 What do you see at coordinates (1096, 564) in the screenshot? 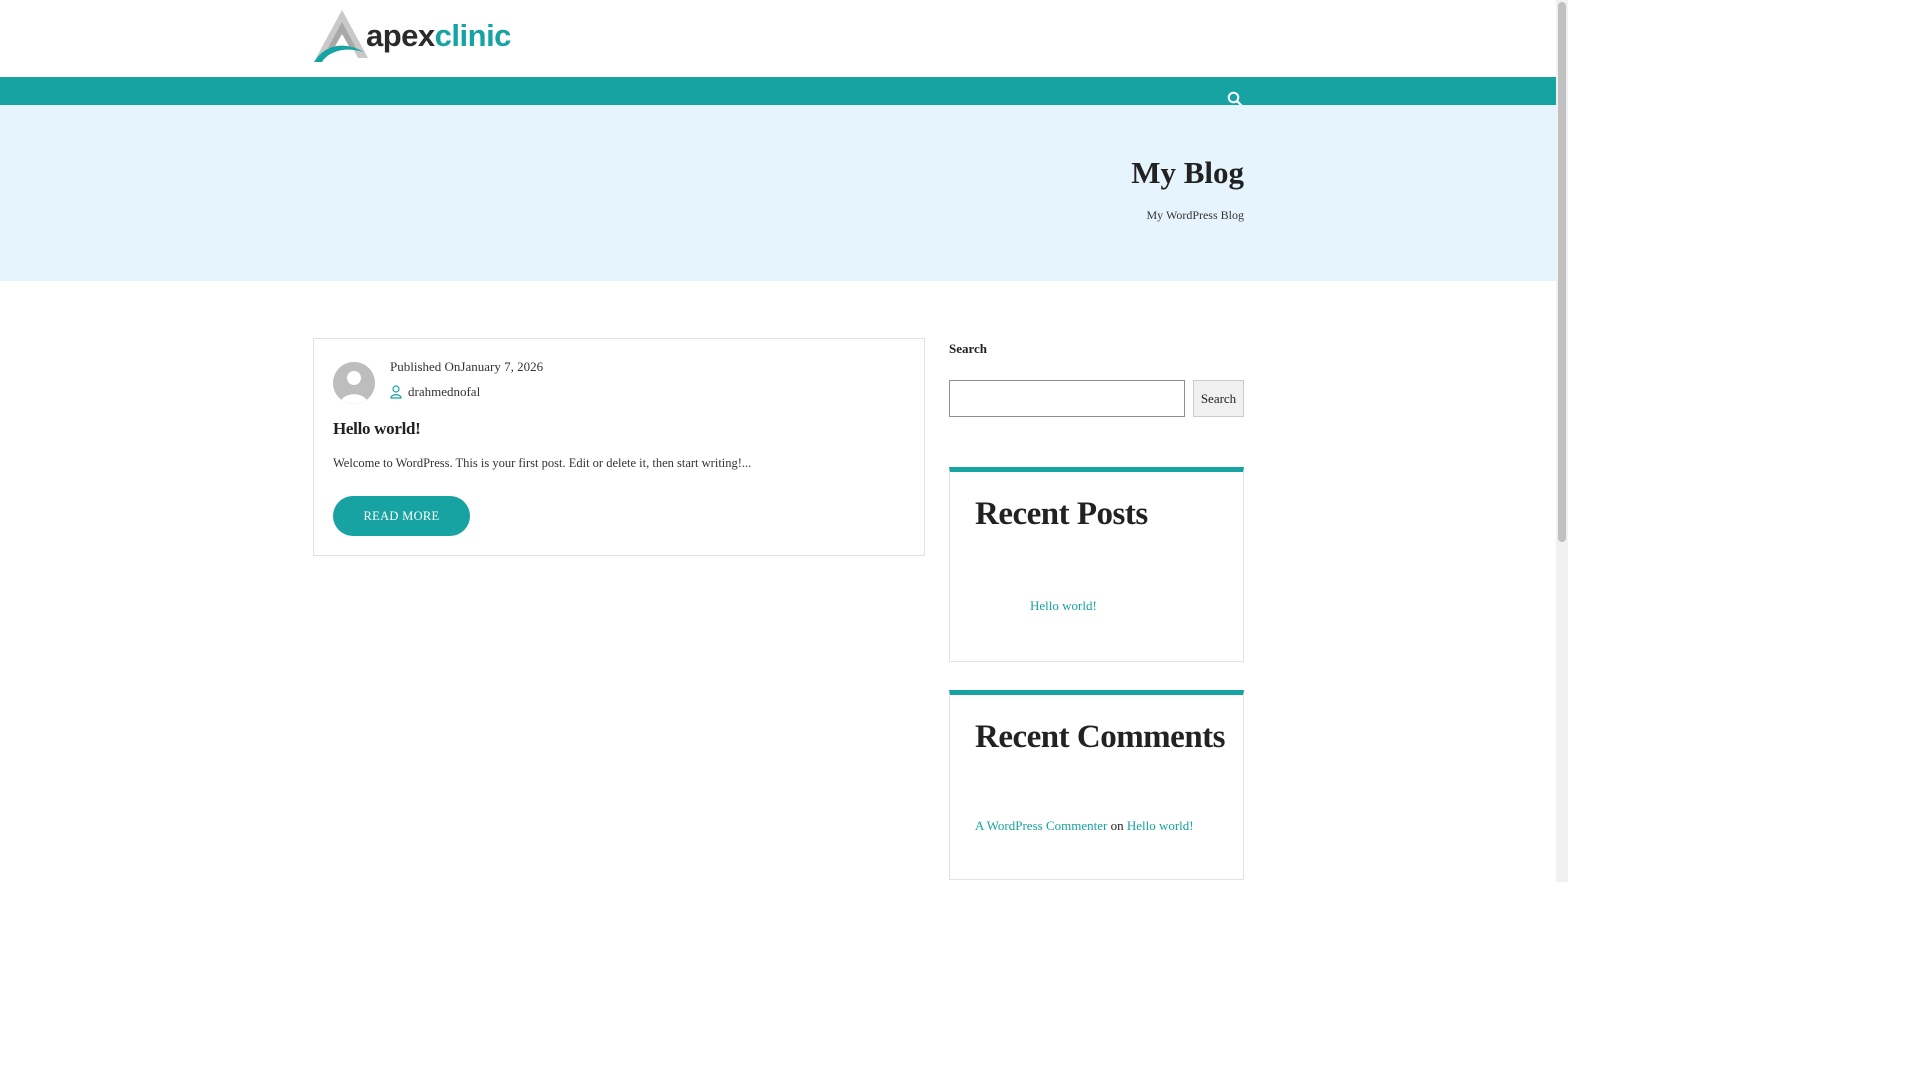
I see `recent-posts-widget: Recent Posts Hello world!` at bounding box center [1096, 564].